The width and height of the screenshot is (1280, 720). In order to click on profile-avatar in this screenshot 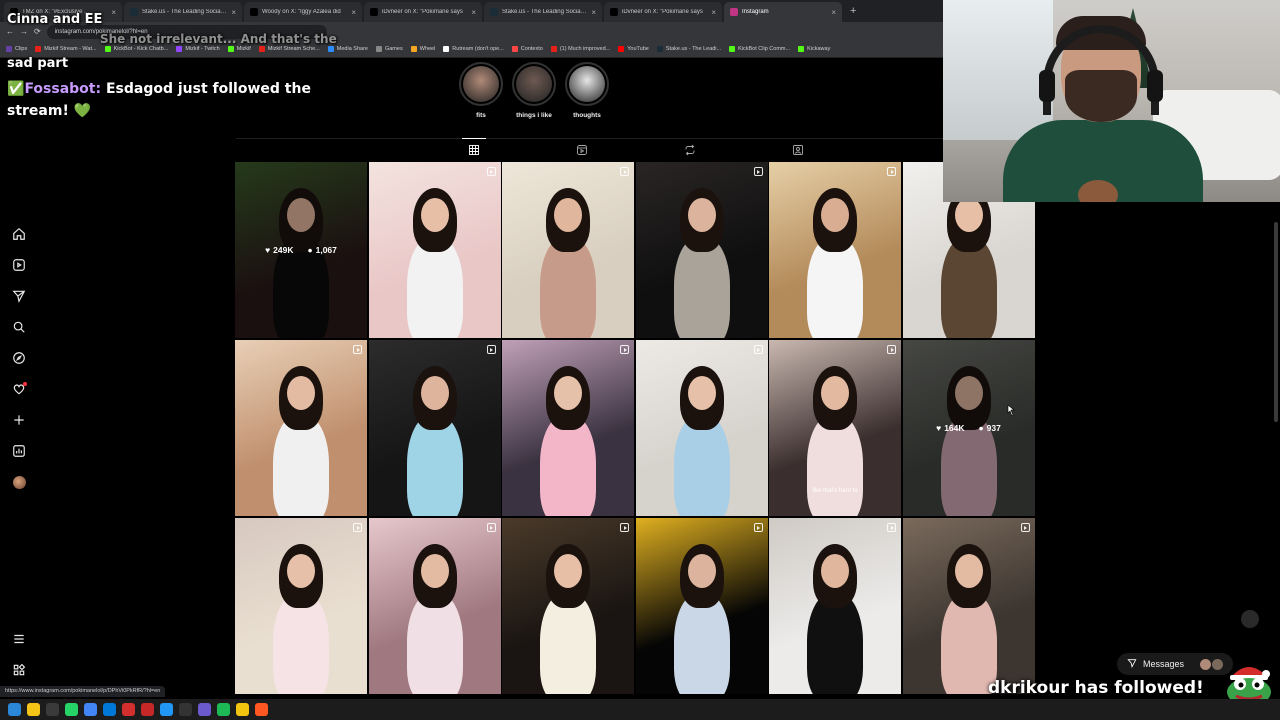, I will do `click(19, 482)`.